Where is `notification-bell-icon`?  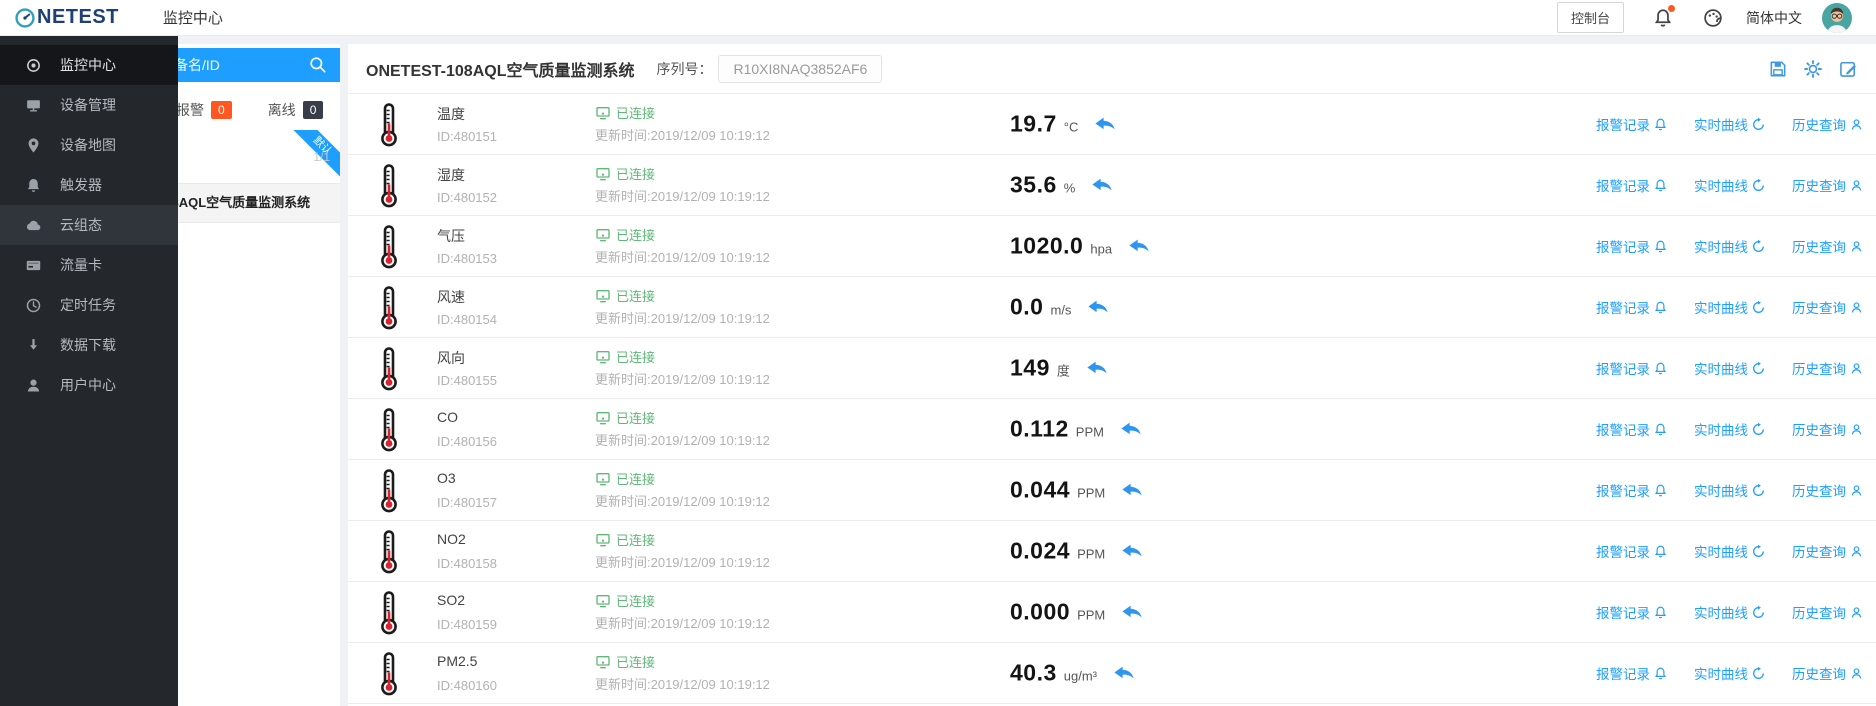 notification-bell-icon is located at coordinates (1663, 16).